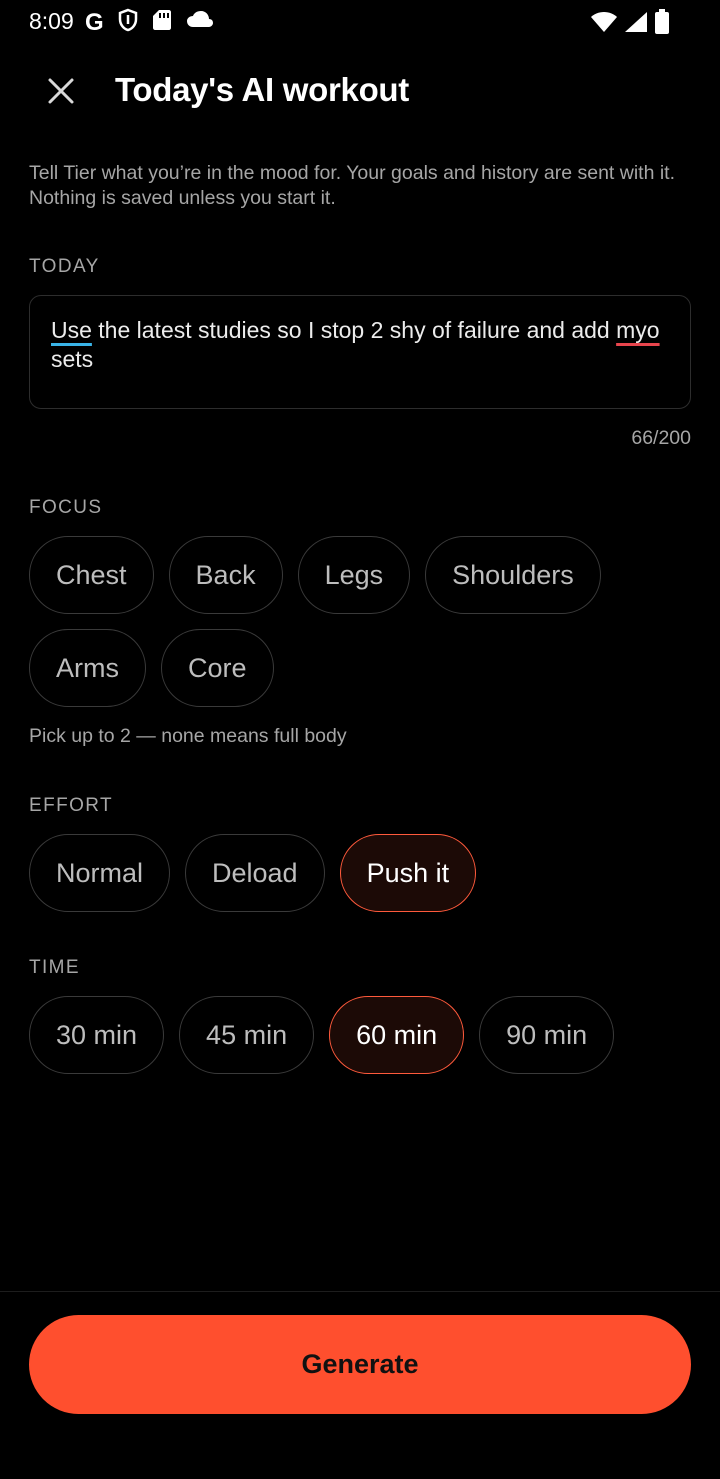 This screenshot has width=720, height=1479. Describe the element at coordinates (151, 668) in the screenshot. I see `focus-chip-row: Arms Core` at that location.